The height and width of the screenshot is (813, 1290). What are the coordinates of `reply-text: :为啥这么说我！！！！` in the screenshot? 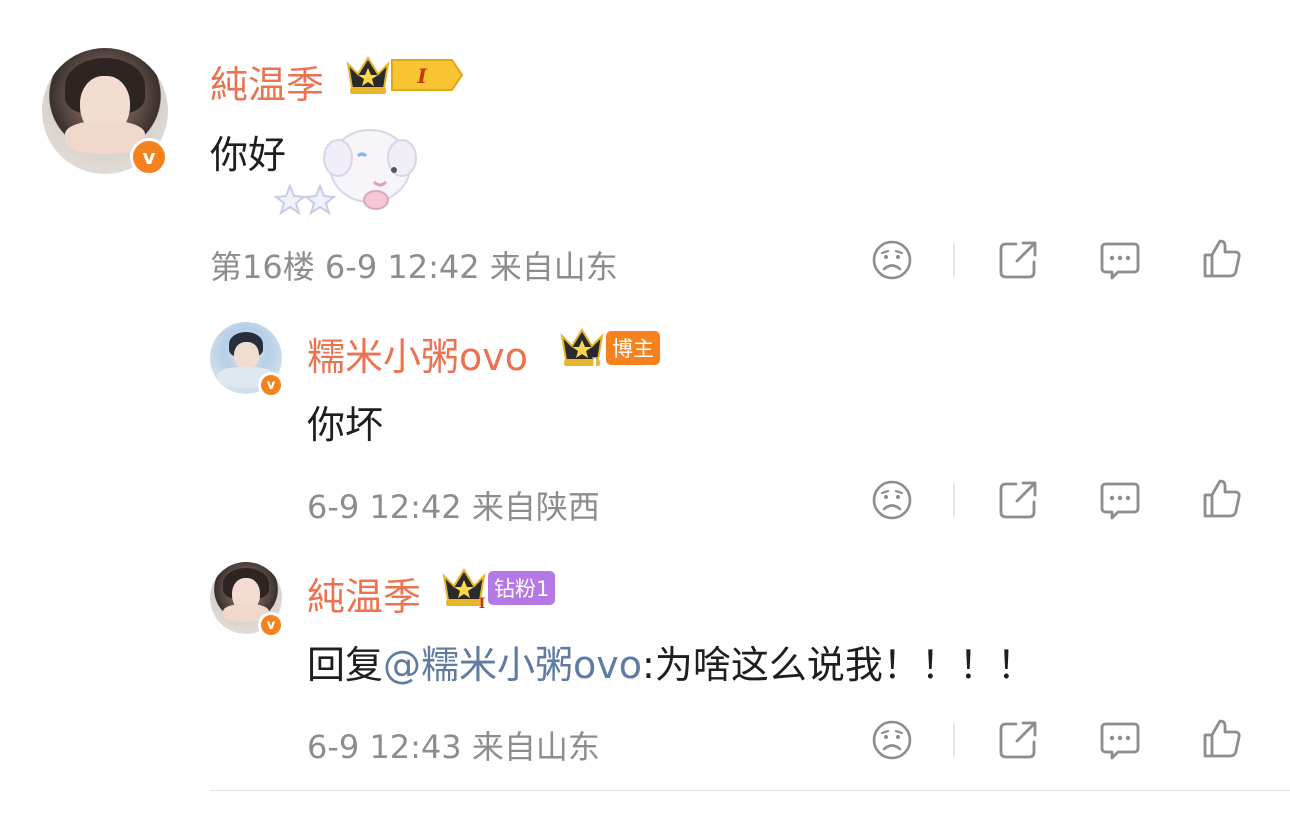 It's located at (838, 665).